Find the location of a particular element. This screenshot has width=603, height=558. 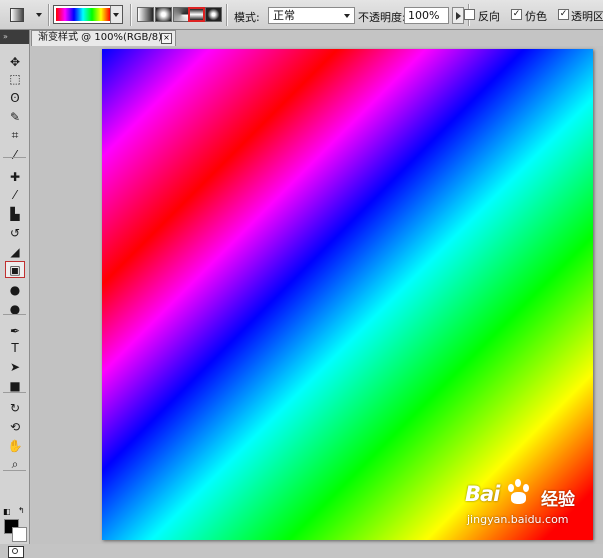

shape-tool-icon: ■ is located at coordinates (15, 385).